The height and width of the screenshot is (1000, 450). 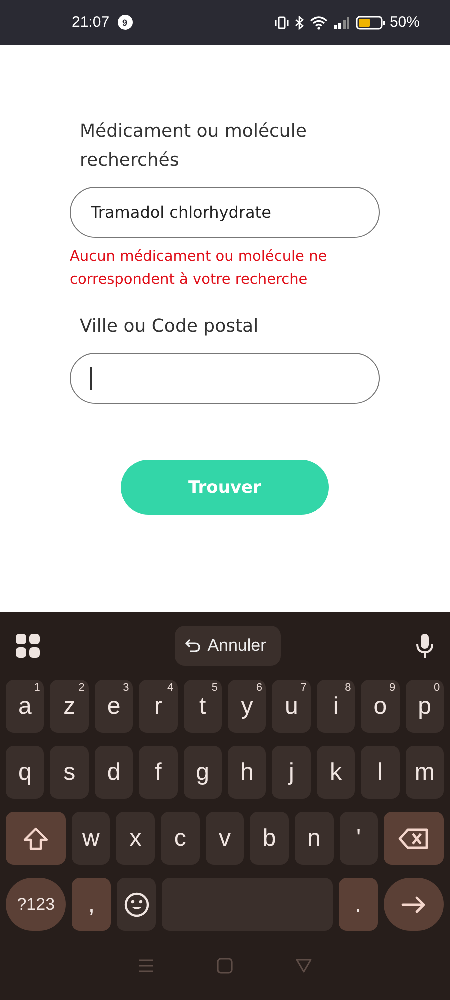 What do you see at coordinates (170, 327) in the screenshot?
I see `field-label: Ville ou Code postal` at bounding box center [170, 327].